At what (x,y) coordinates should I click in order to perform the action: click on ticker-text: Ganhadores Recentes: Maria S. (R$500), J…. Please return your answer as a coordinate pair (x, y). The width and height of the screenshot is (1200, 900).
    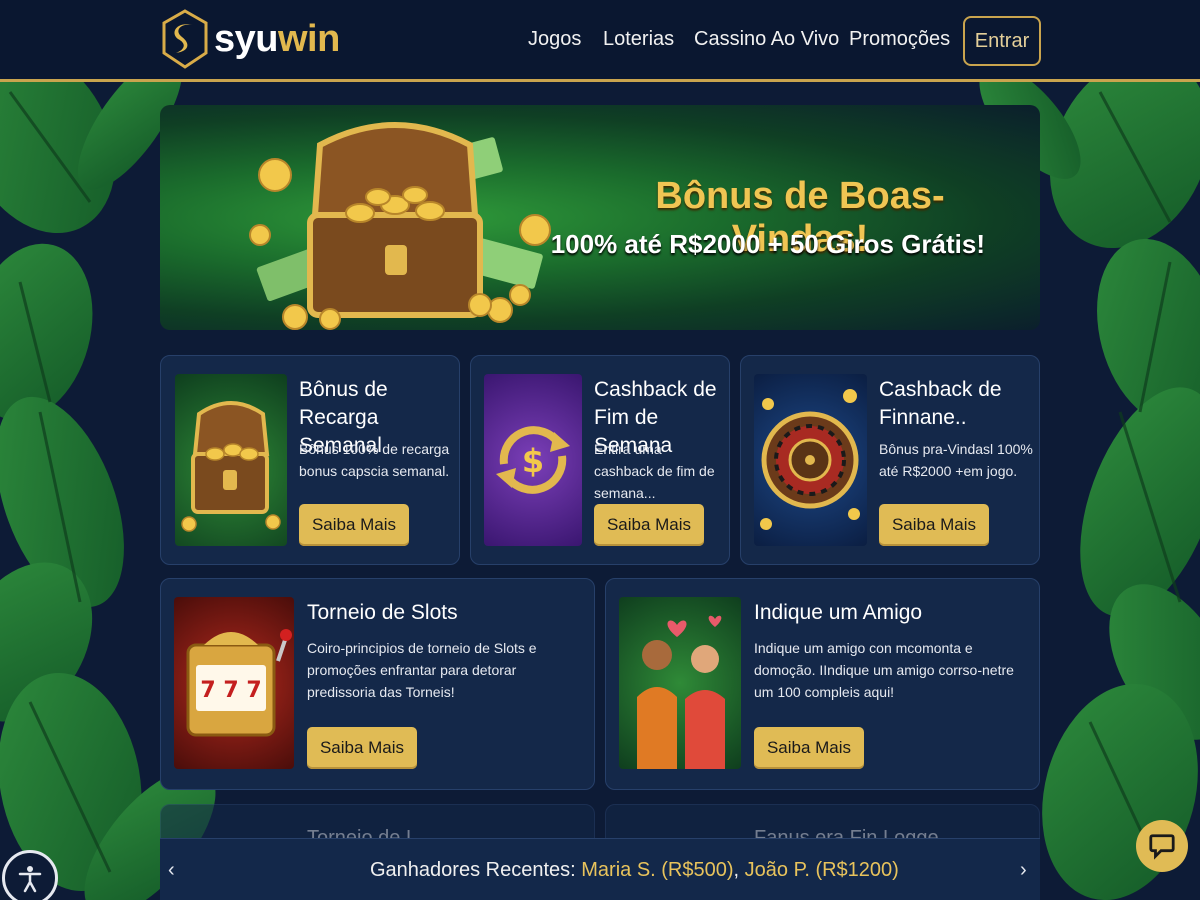
    Looking at the image, I should click on (634, 870).